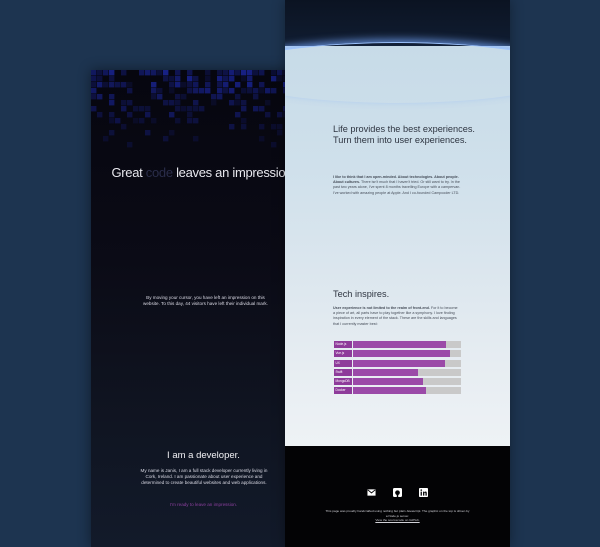 Image resolution: width=600 pixels, height=547 pixels. What do you see at coordinates (343, 354) in the screenshot?
I see `skill-label: Vue.js` at bounding box center [343, 354].